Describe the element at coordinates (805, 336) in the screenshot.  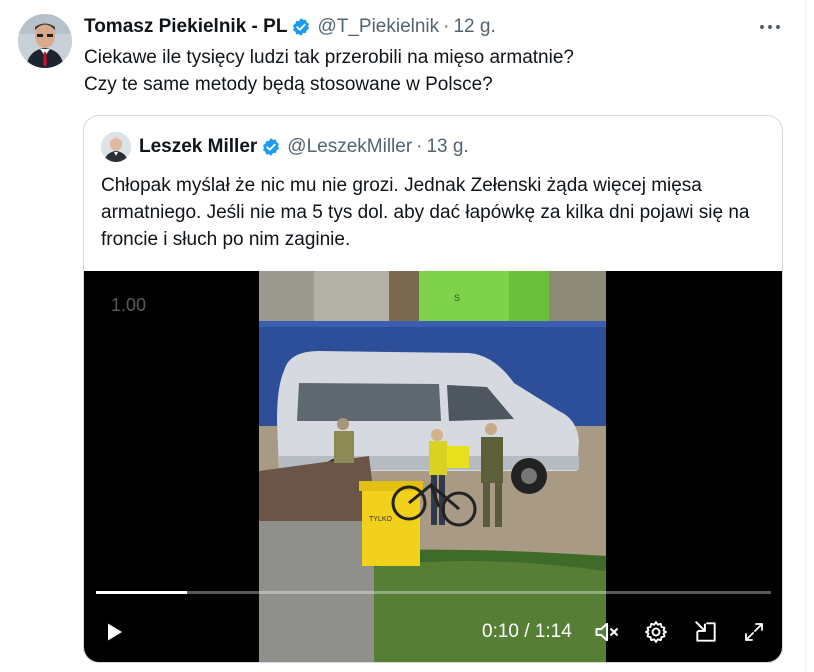
I see `column-divider` at that location.